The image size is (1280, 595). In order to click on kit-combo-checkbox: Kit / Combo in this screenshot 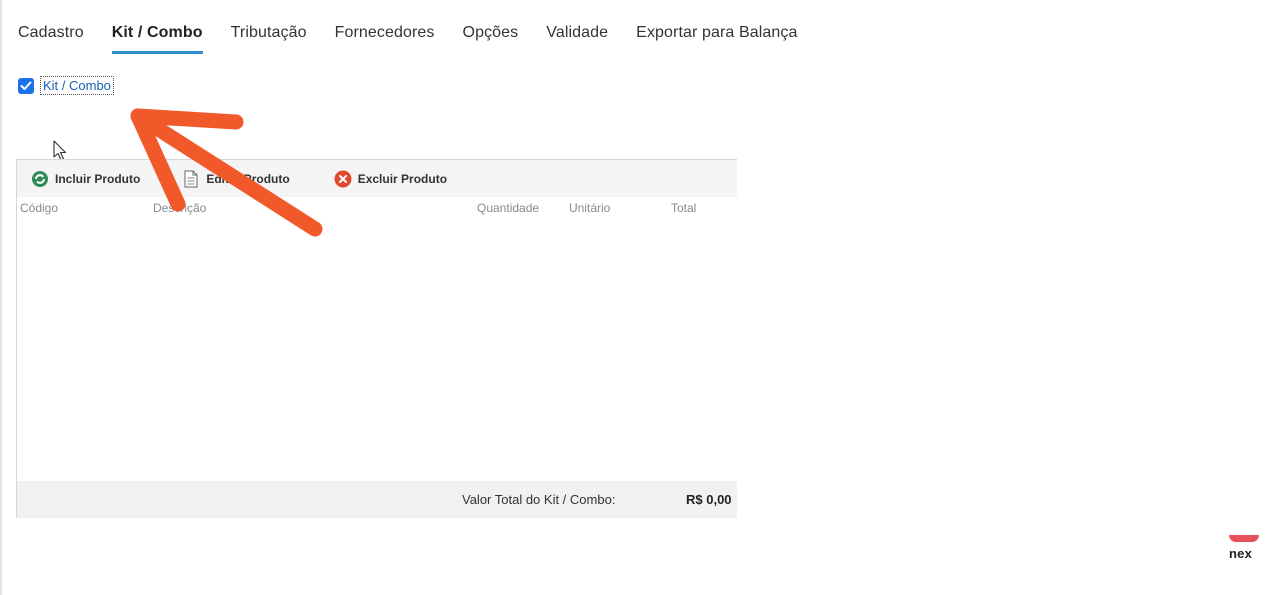, I will do `click(66, 85)`.